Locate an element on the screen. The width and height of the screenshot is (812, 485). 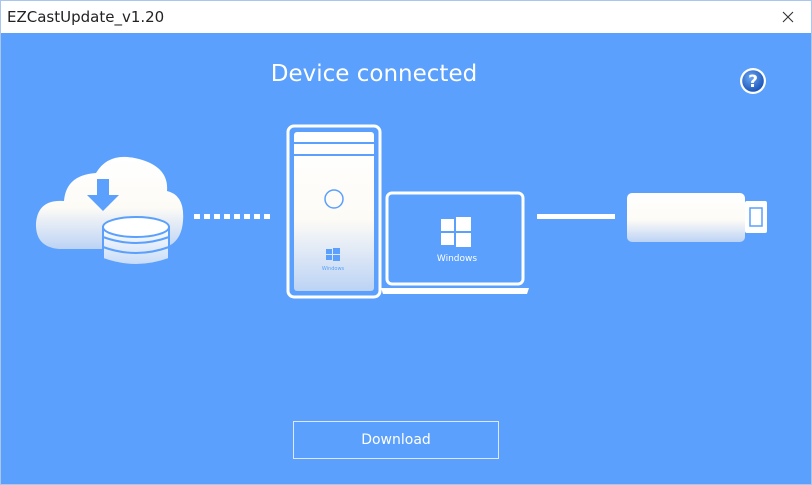
close-icon is located at coordinates (788, 17).